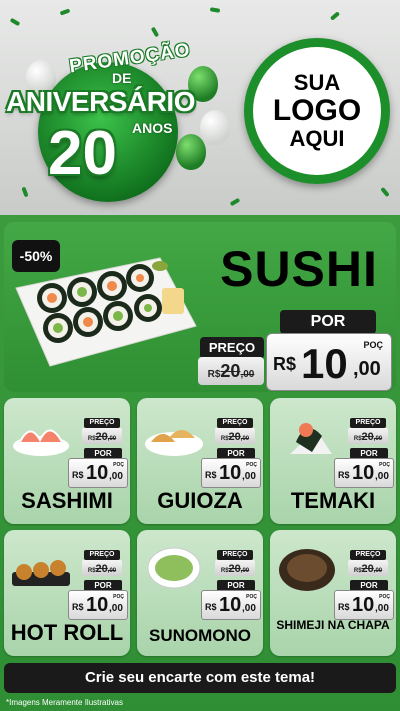 The width and height of the screenshot is (400, 711). What do you see at coordinates (247, 374) in the screenshot?
I see `hero-old-cents: ,00` at bounding box center [247, 374].